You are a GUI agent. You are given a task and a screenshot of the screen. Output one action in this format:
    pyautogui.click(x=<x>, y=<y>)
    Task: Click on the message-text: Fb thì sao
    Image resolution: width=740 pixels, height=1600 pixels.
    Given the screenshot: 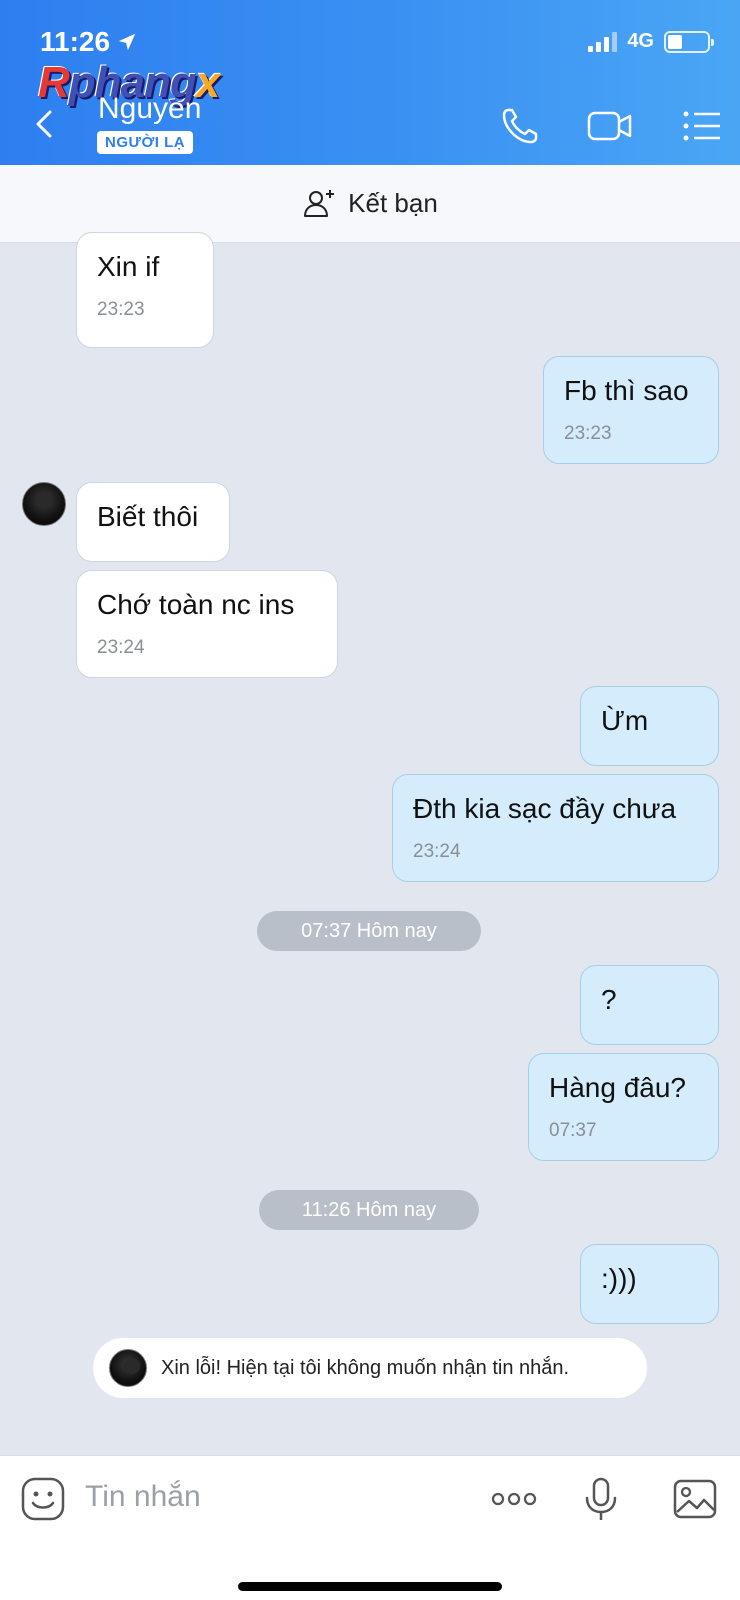 What is the action you would take?
    pyautogui.click(x=626, y=390)
    